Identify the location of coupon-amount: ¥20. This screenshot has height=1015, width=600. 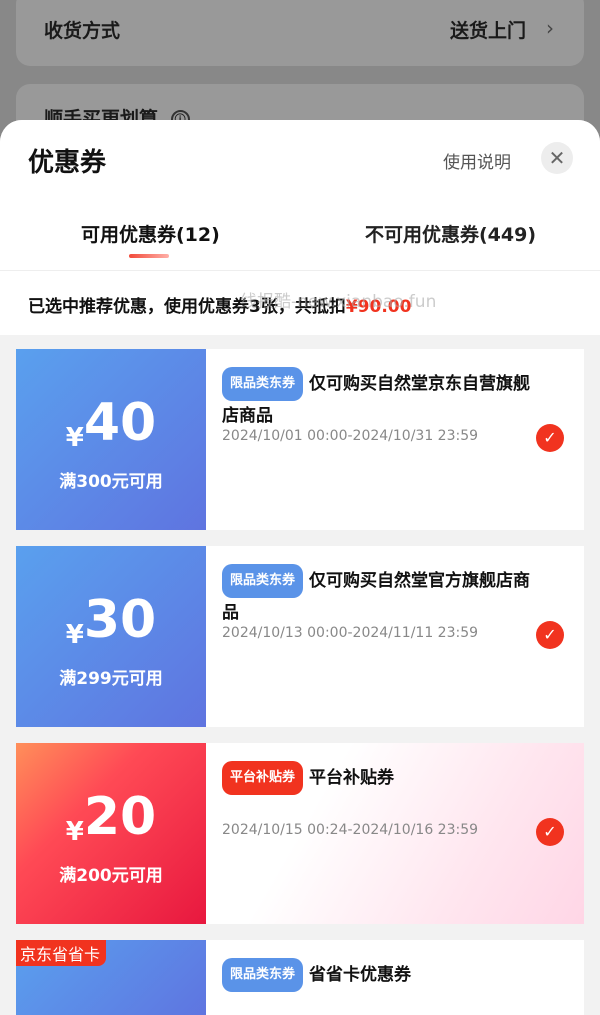
(111, 817).